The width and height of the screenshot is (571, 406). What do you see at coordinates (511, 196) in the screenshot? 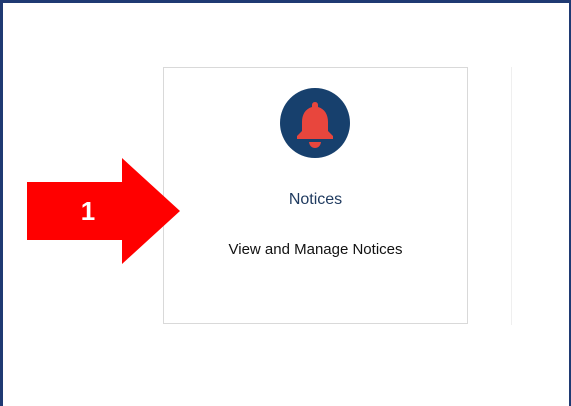
I see `panel-divider` at bounding box center [511, 196].